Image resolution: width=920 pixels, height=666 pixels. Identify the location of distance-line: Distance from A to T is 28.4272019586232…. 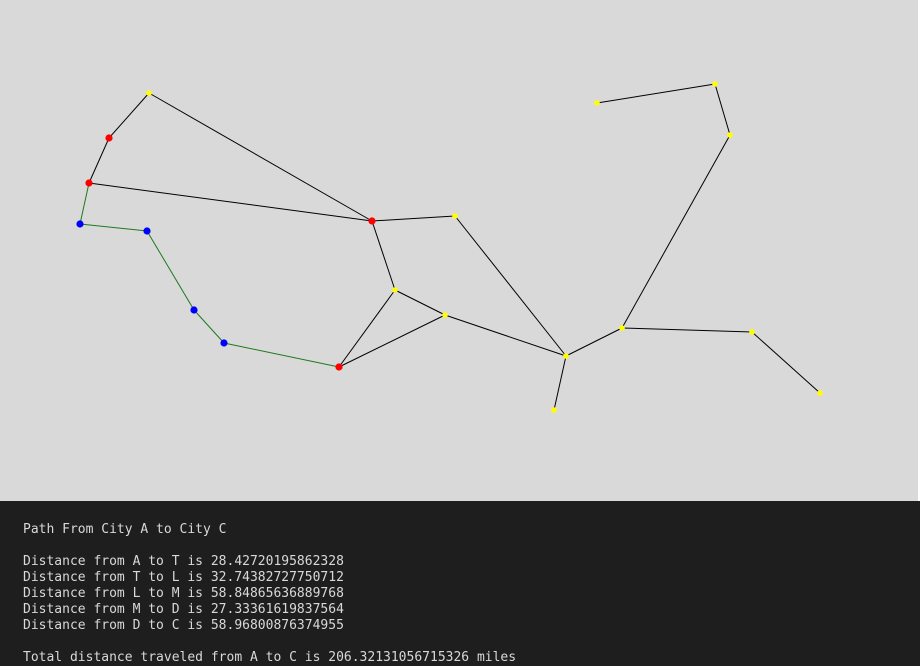
(183, 561).